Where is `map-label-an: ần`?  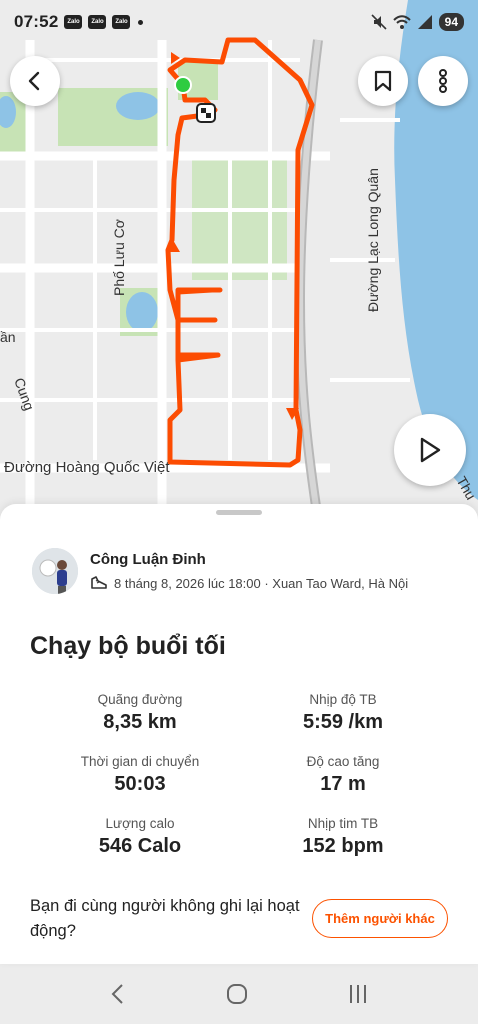 map-label-an: ần is located at coordinates (8, 337).